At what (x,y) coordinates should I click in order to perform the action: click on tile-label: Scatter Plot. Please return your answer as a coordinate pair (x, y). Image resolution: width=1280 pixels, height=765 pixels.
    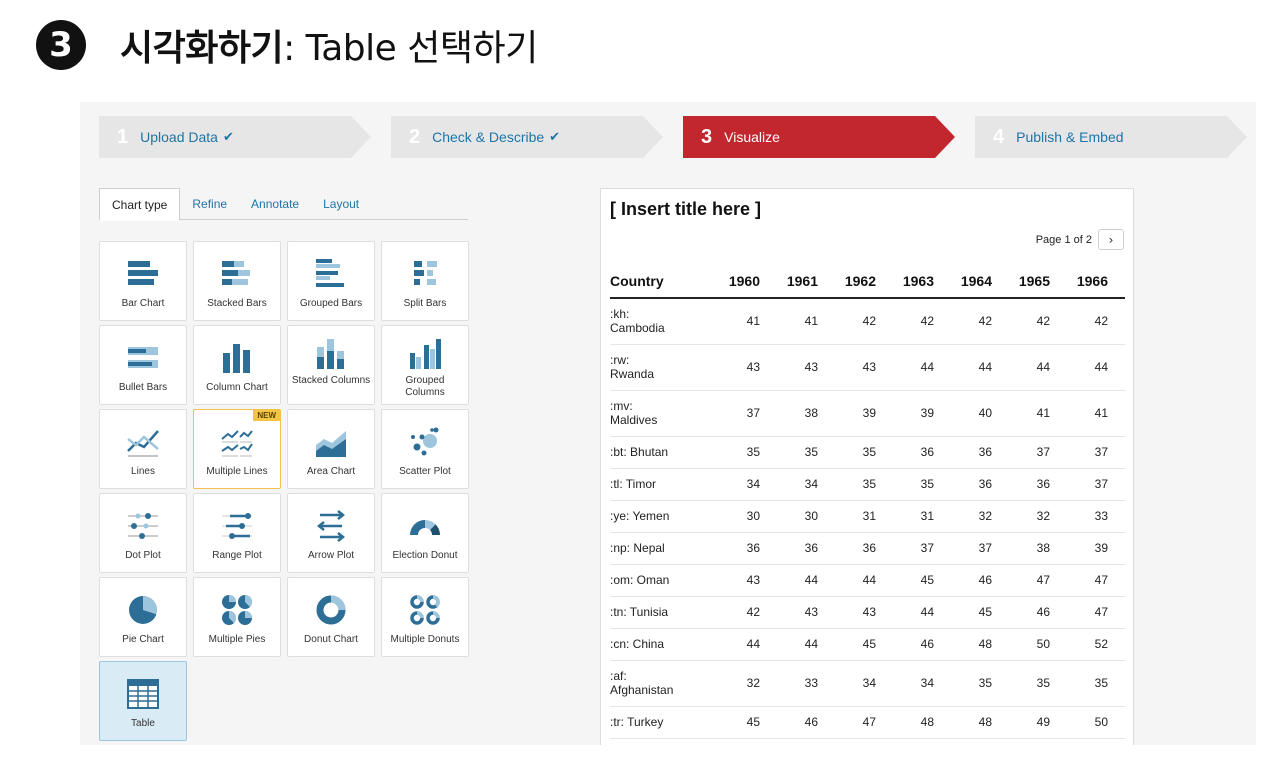
    Looking at the image, I should click on (425, 471).